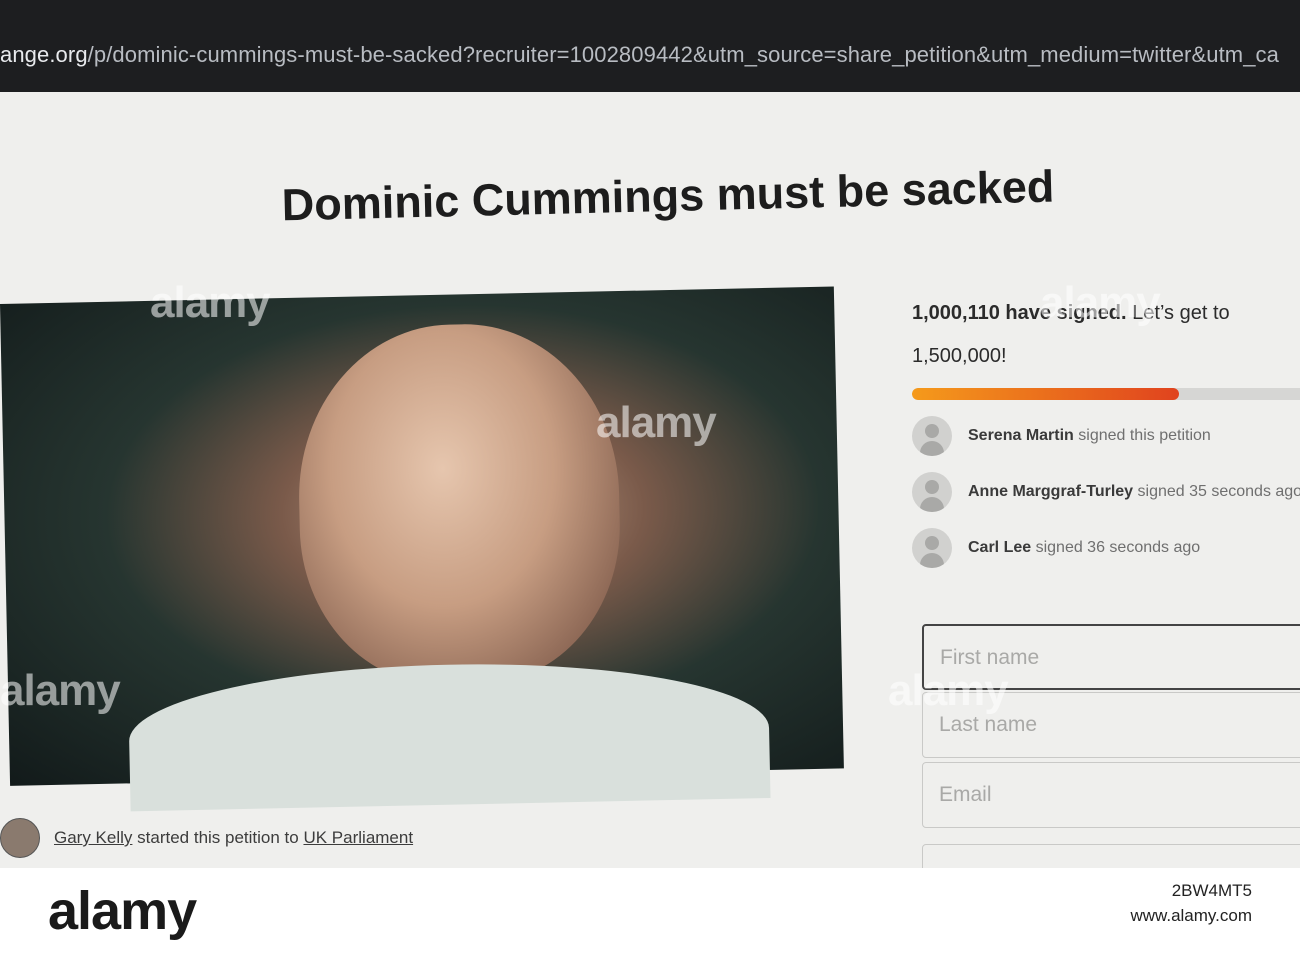 This screenshot has height=956, width=1300. I want to click on signer-item: Carl Lee signed 36 seconds ago, so click(1106, 548).